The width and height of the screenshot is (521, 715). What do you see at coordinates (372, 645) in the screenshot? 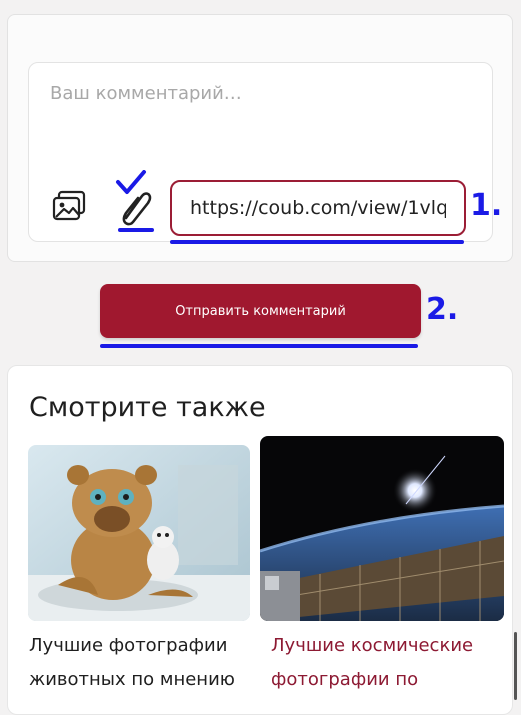
I see `article-title-line-1: Лучшие космические` at bounding box center [372, 645].